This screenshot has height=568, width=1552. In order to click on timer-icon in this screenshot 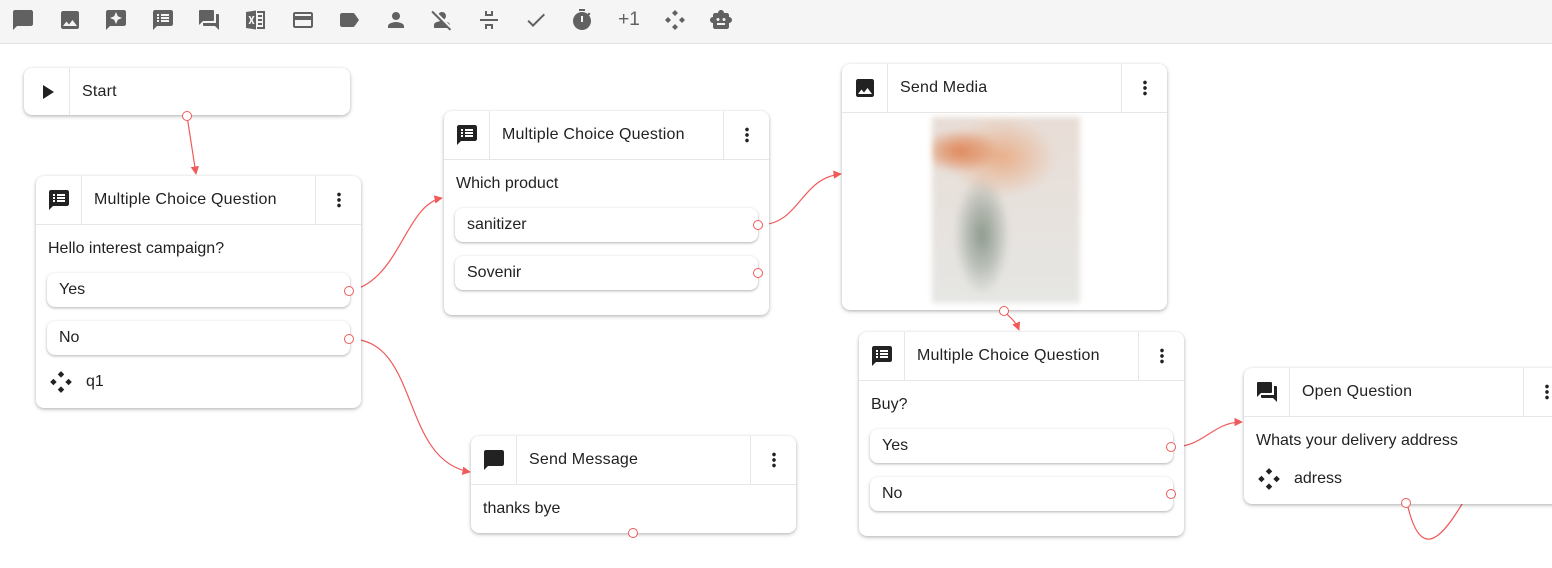, I will do `click(582, 20)`.